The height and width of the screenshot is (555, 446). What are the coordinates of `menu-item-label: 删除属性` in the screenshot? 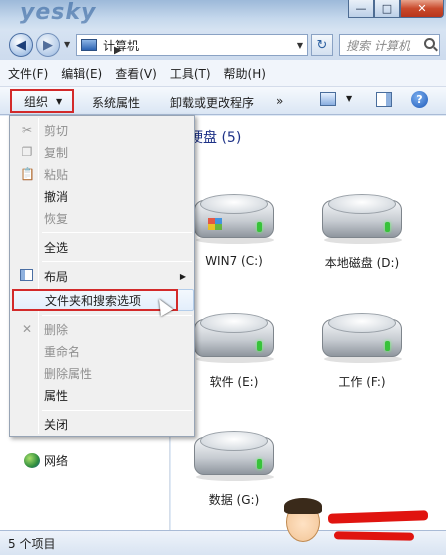 It's located at (68, 373).